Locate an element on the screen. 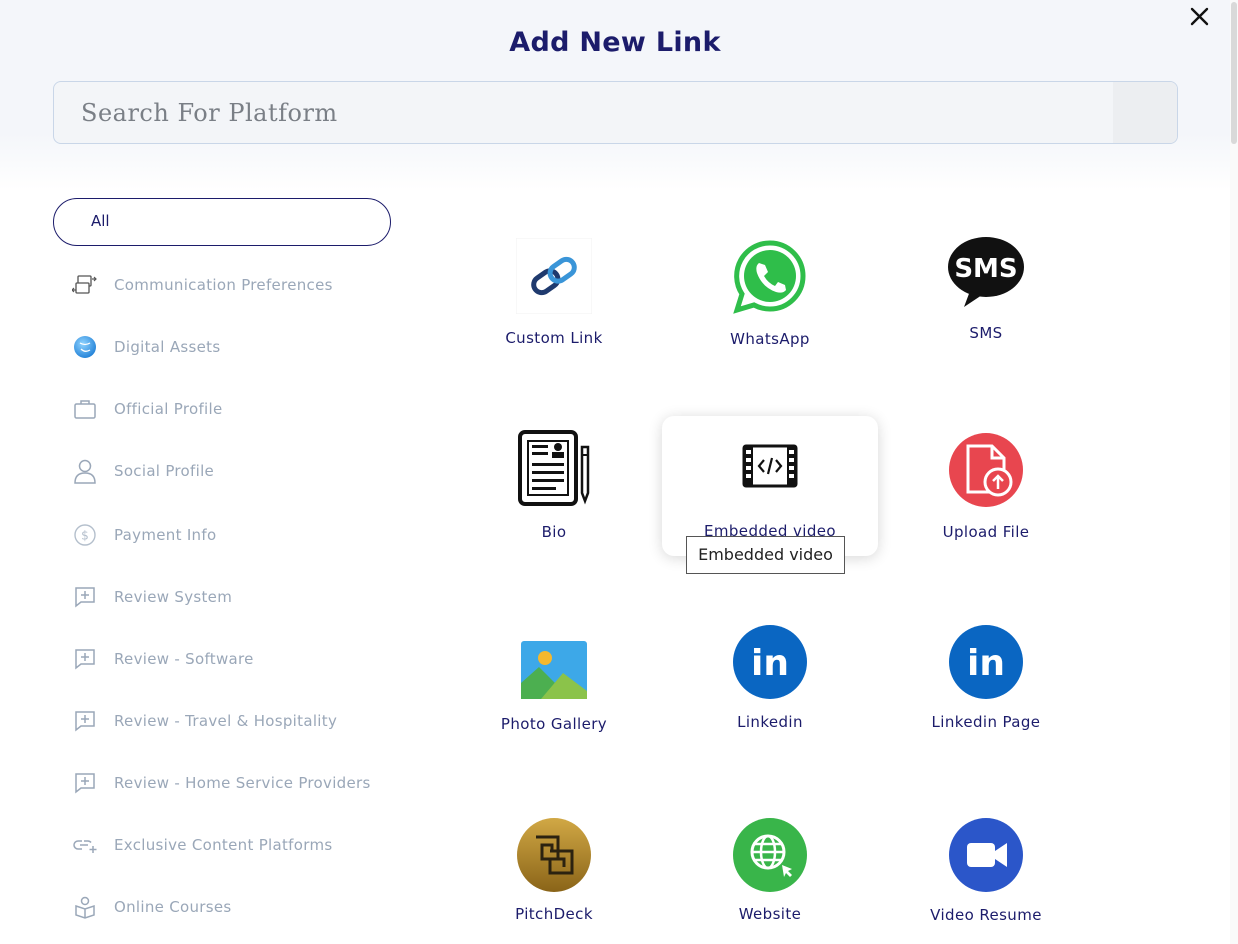  book-user-icon is located at coordinates (85, 907).